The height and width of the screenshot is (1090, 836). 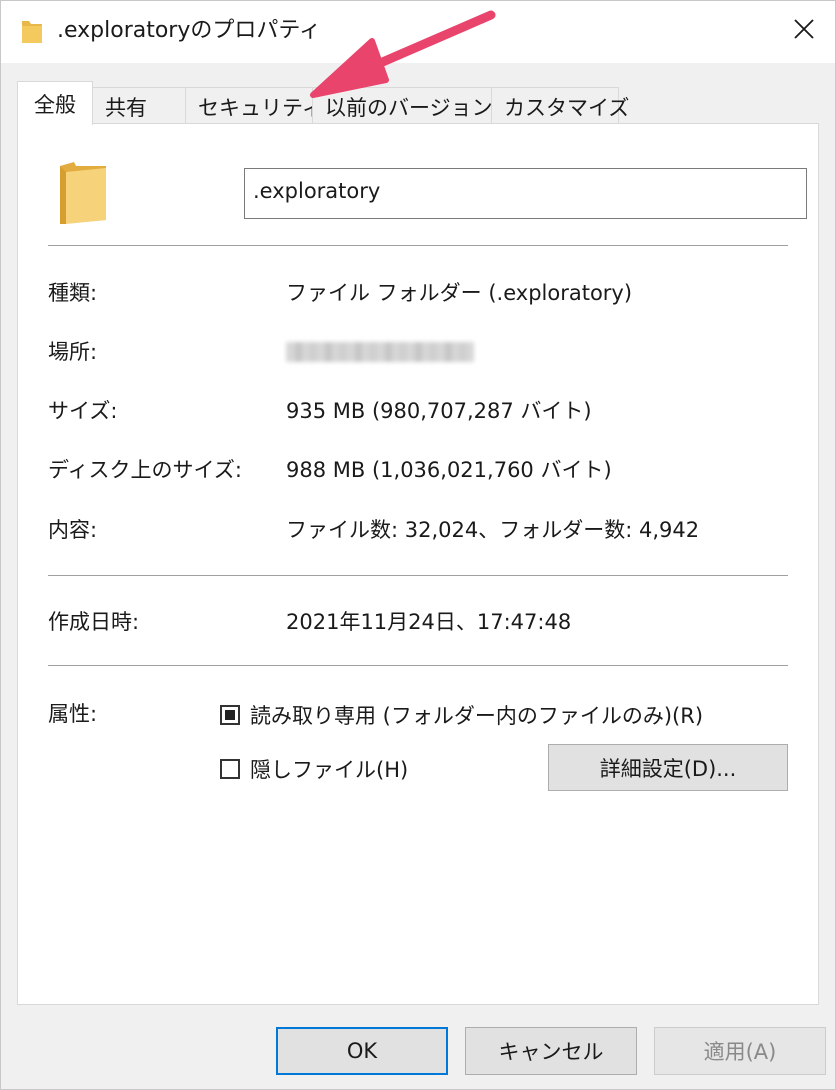 What do you see at coordinates (145, 470) in the screenshot?
I see `disk-size-label: ディスク上のサイズ:` at bounding box center [145, 470].